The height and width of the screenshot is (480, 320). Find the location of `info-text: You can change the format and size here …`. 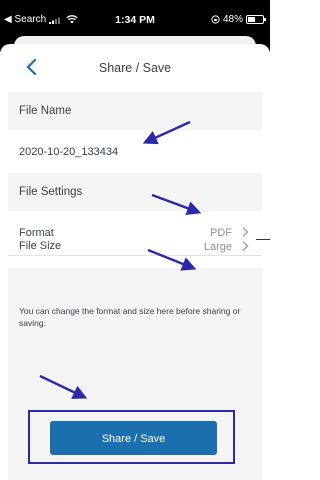

info-text: You can change the format and size here … is located at coordinates (130, 317).